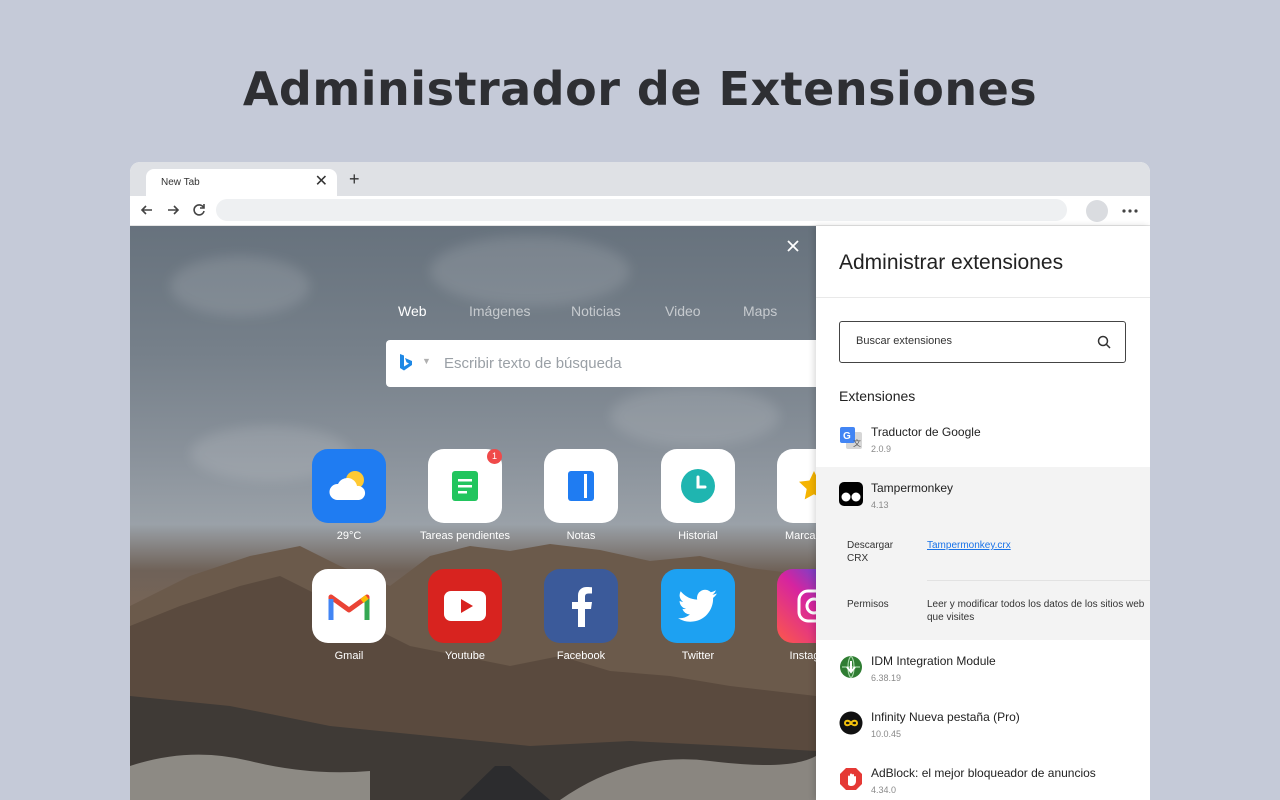 The image size is (1280, 800). What do you see at coordinates (760, 311) in the screenshot?
I see `search-tab-maps: Maps` at bounding box center [760, 311].